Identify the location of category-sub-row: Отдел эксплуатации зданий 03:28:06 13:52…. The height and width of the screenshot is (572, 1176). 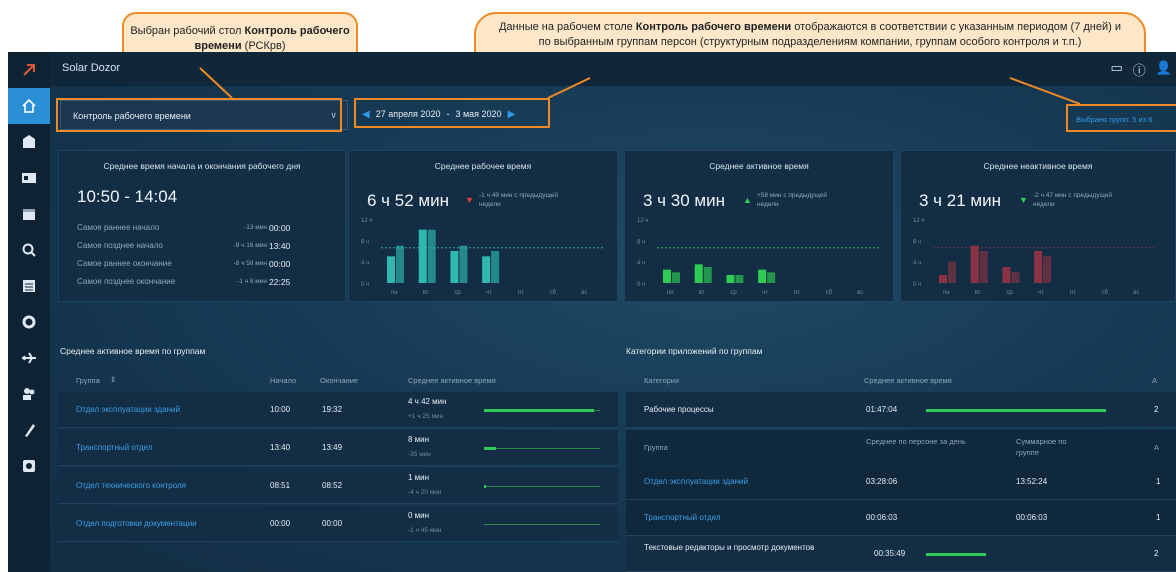
(901, 482).